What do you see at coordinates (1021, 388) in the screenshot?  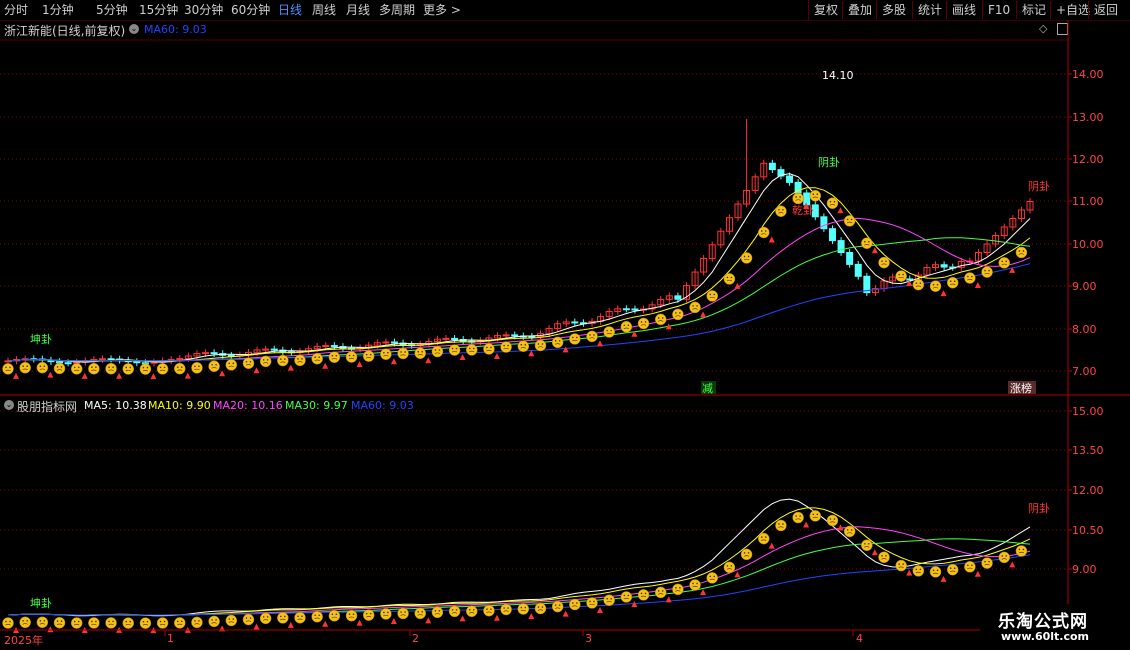 I see `zhangbang-mark: 涨榜` at bounding box center [1021, 388].